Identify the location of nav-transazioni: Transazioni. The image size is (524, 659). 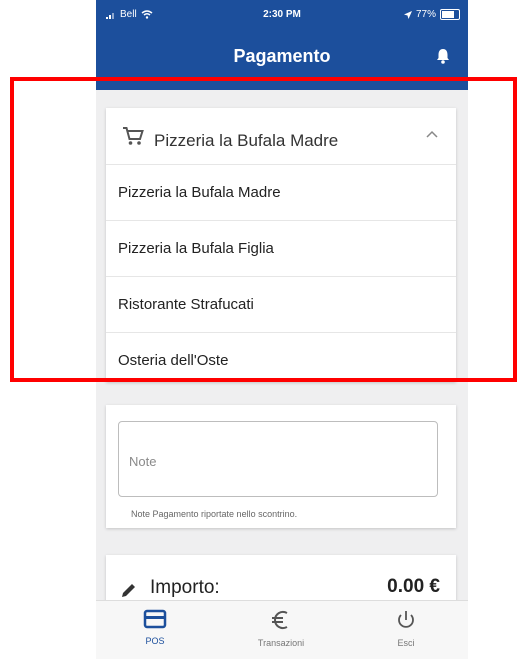
(281, 628).